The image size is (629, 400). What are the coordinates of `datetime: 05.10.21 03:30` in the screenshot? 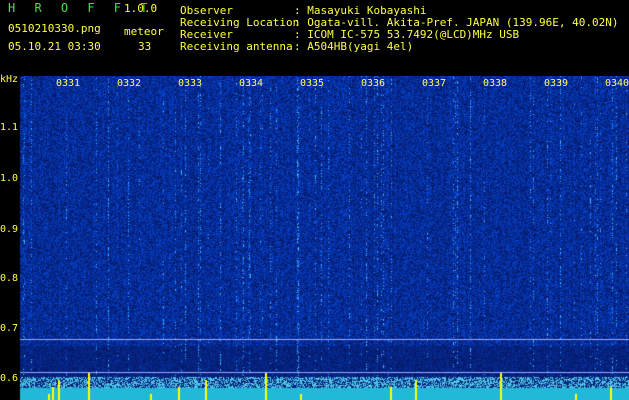 It's located at (54, 46).